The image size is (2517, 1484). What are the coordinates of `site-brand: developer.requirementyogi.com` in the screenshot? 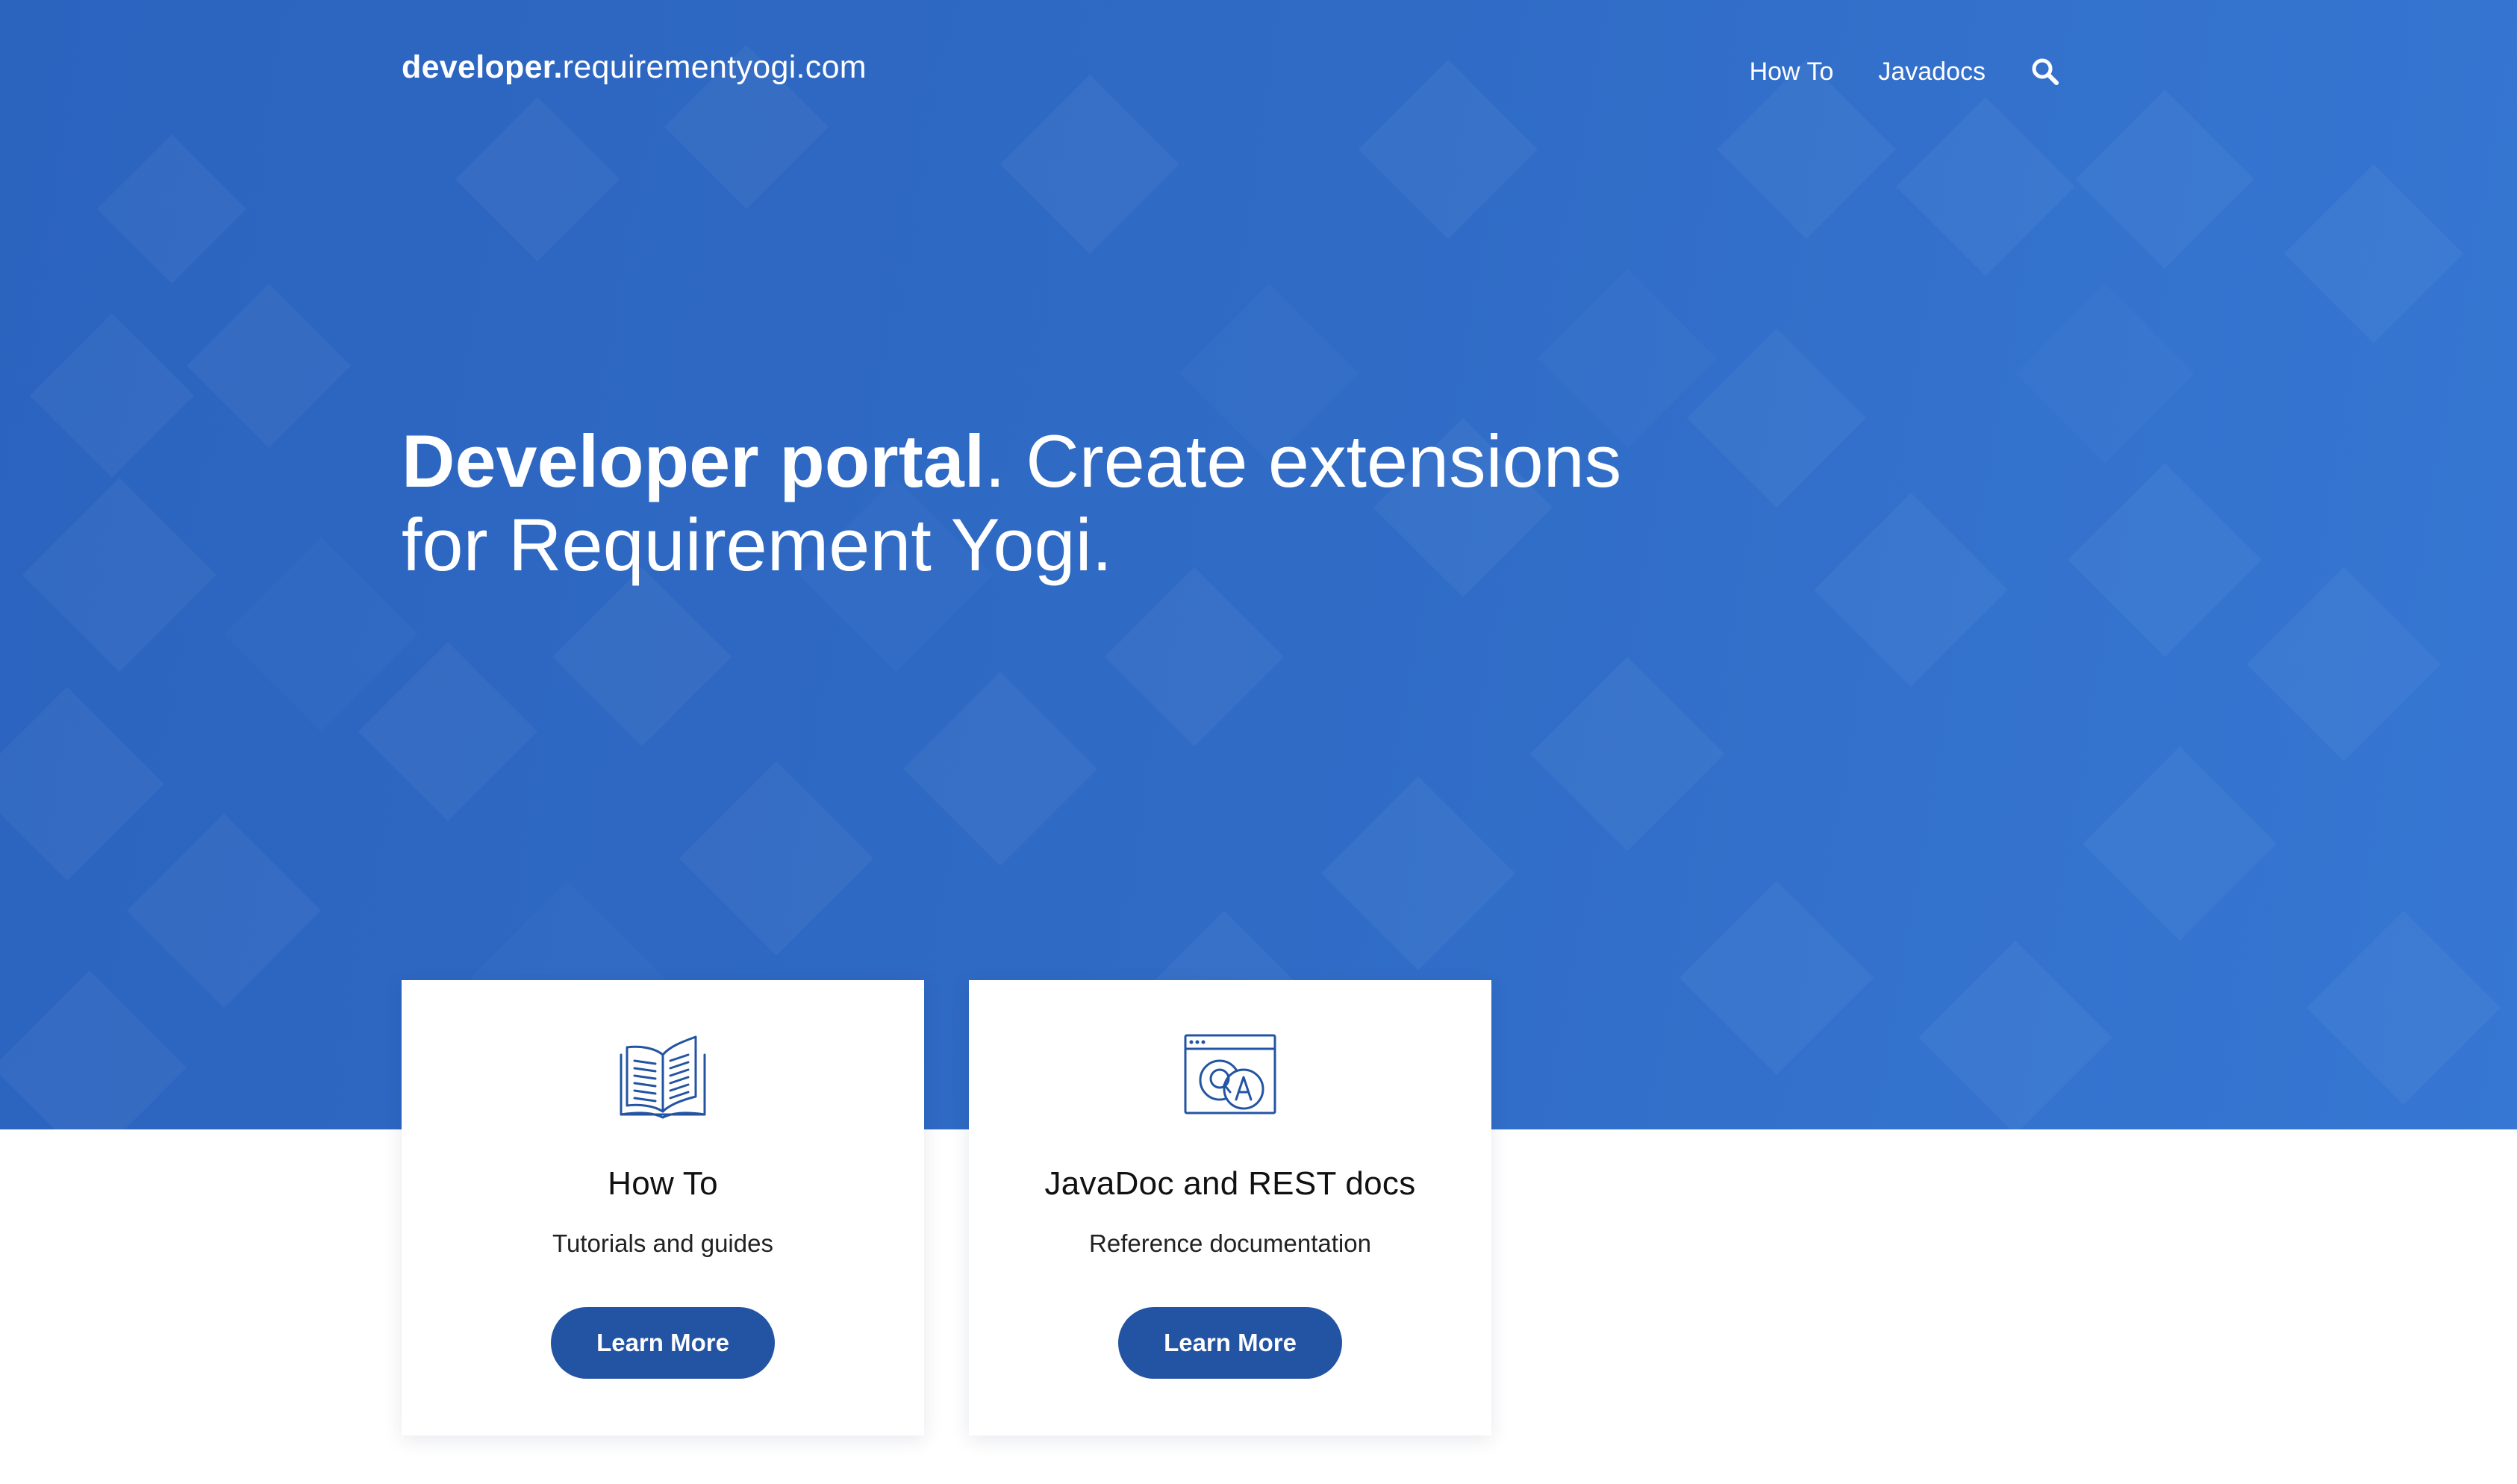 It's located at (635, 67).